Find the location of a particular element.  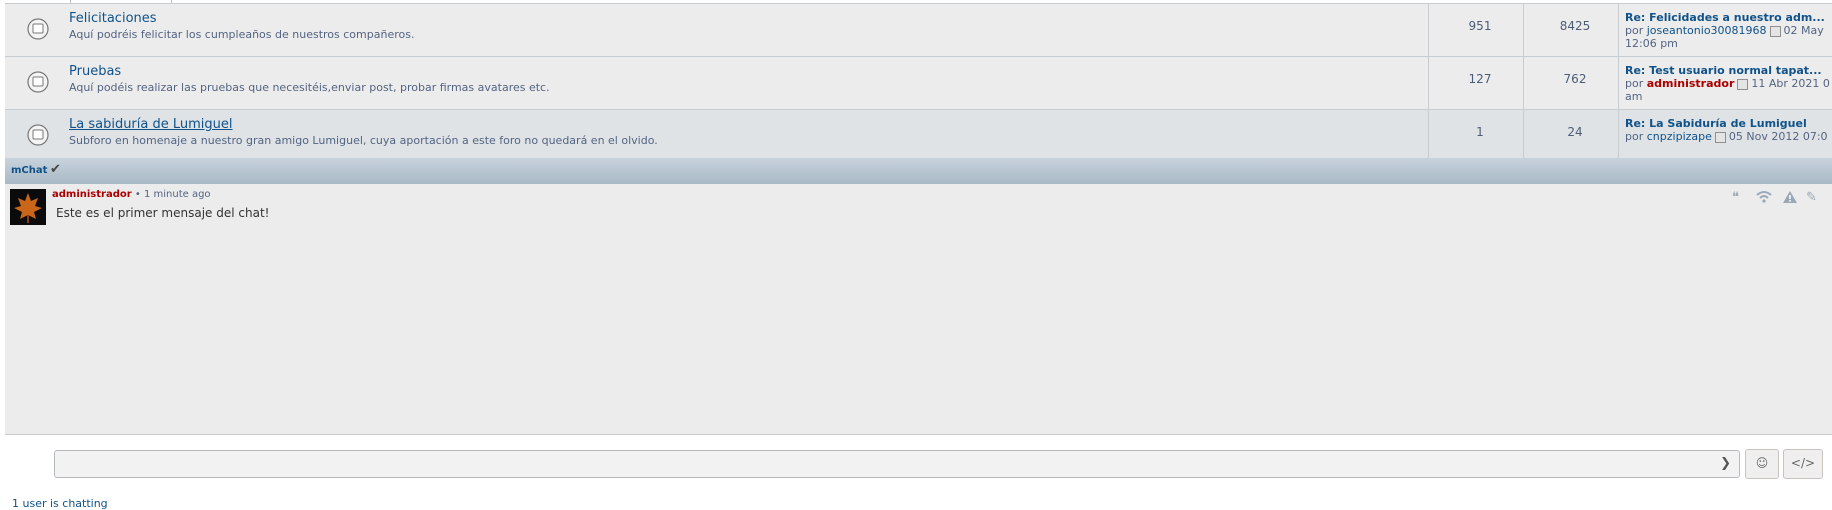

report-icon is located at coordinates (1790, 199).